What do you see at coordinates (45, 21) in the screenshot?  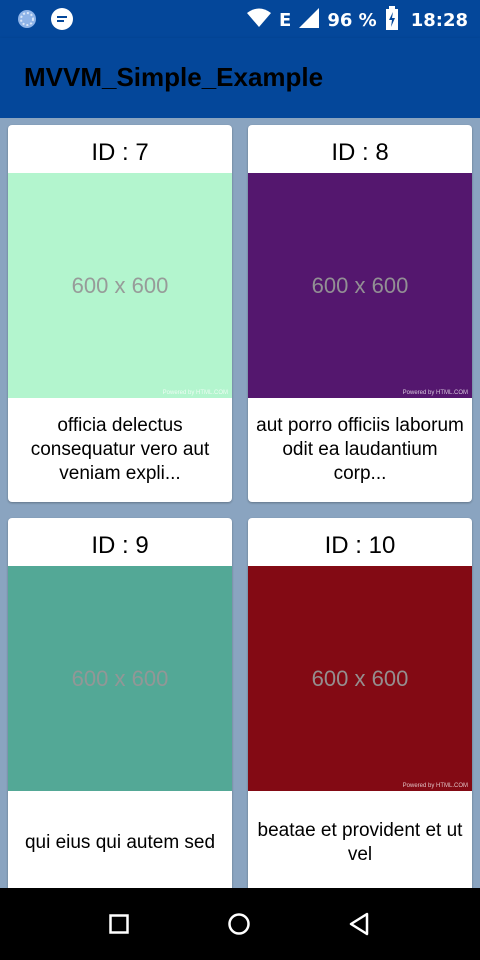 I see `status-left` at bounding box center [45, 21].